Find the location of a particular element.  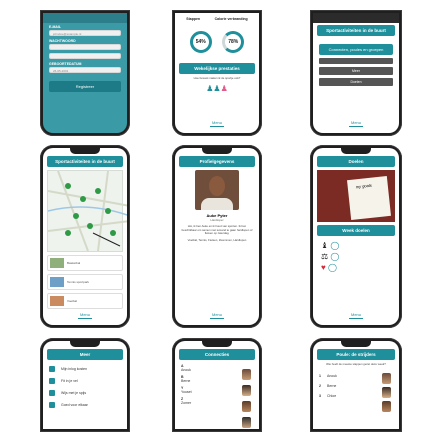

map-svg is located at coordinates (87, 211).